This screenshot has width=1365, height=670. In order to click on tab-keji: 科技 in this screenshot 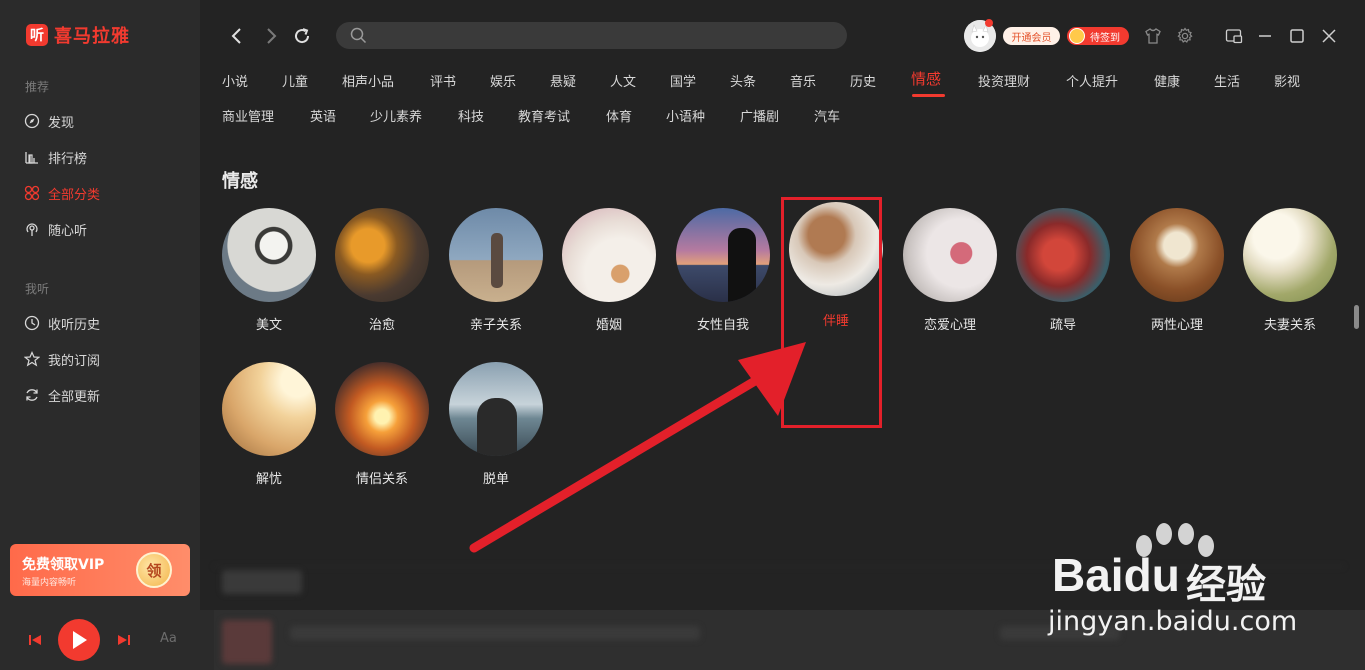, I will do `click(471, 115)`.